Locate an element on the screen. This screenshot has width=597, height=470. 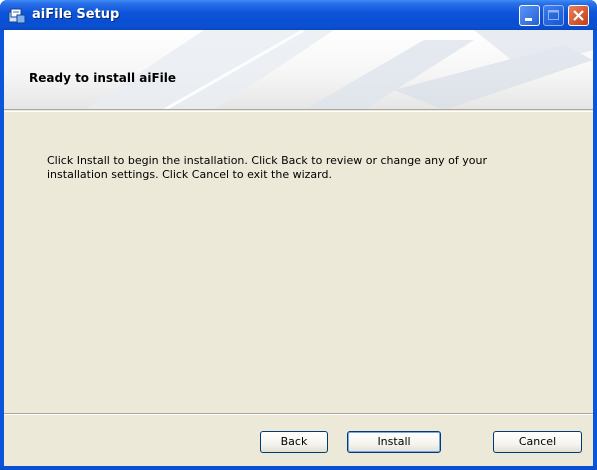
banner-background-graphic is located at coordinates (339, 69).